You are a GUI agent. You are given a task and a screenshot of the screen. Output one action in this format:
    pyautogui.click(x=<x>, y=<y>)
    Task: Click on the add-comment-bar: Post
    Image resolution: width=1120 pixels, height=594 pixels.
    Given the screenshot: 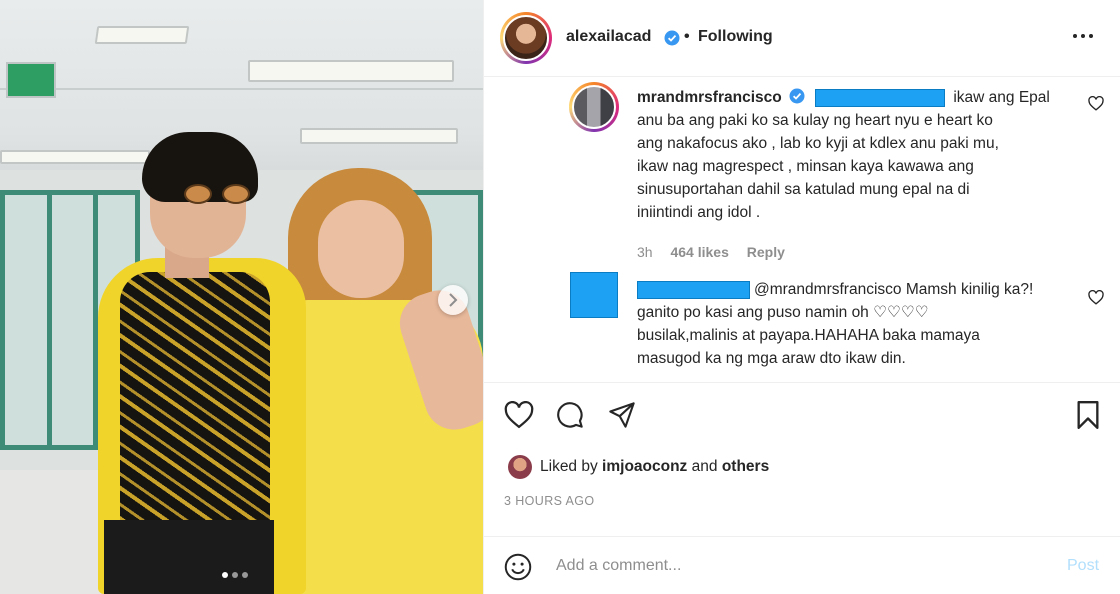 What is the action you would take?
    pyautogui.click(x=802, y=565)
    